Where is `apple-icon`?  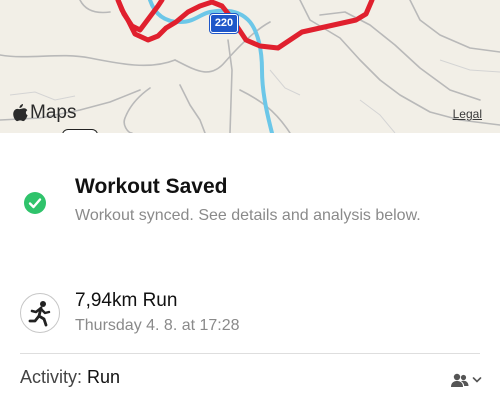 apple-icon is located at coordinates (20, 112).